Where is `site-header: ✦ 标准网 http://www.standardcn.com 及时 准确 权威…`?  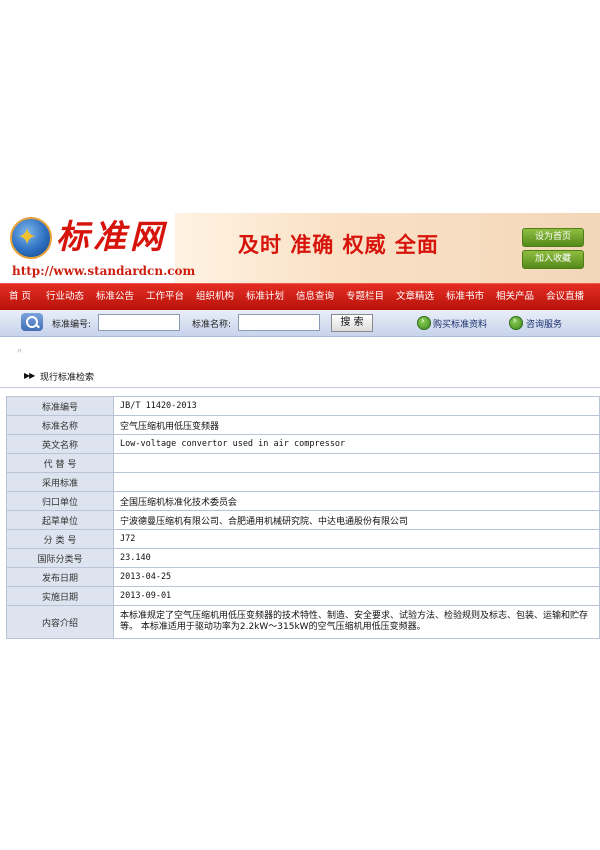
site-header: ✦ 标准网 http://www.standardcn.com 及时 准确 权威… is located at coordinates (300, 248).